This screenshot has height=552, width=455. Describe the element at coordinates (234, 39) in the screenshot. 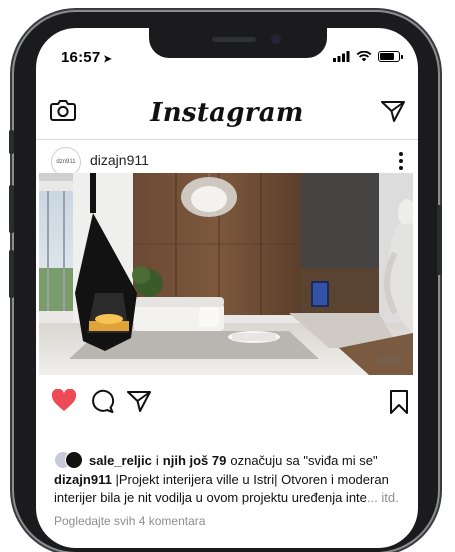

I see `speaker-grille` at that location.